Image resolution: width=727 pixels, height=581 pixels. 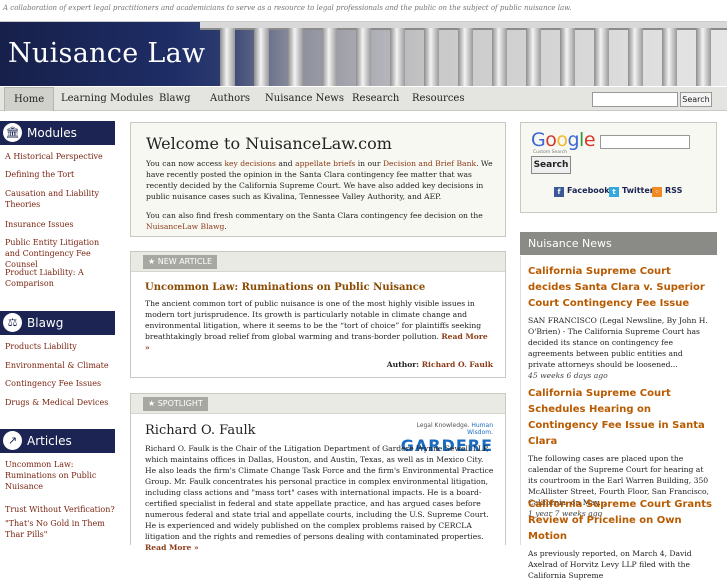 What do you see at coordinates (174, 99) in the screenshot?
I see `nav-tab-blawg: Blawg` at bounding box center [174, 99].